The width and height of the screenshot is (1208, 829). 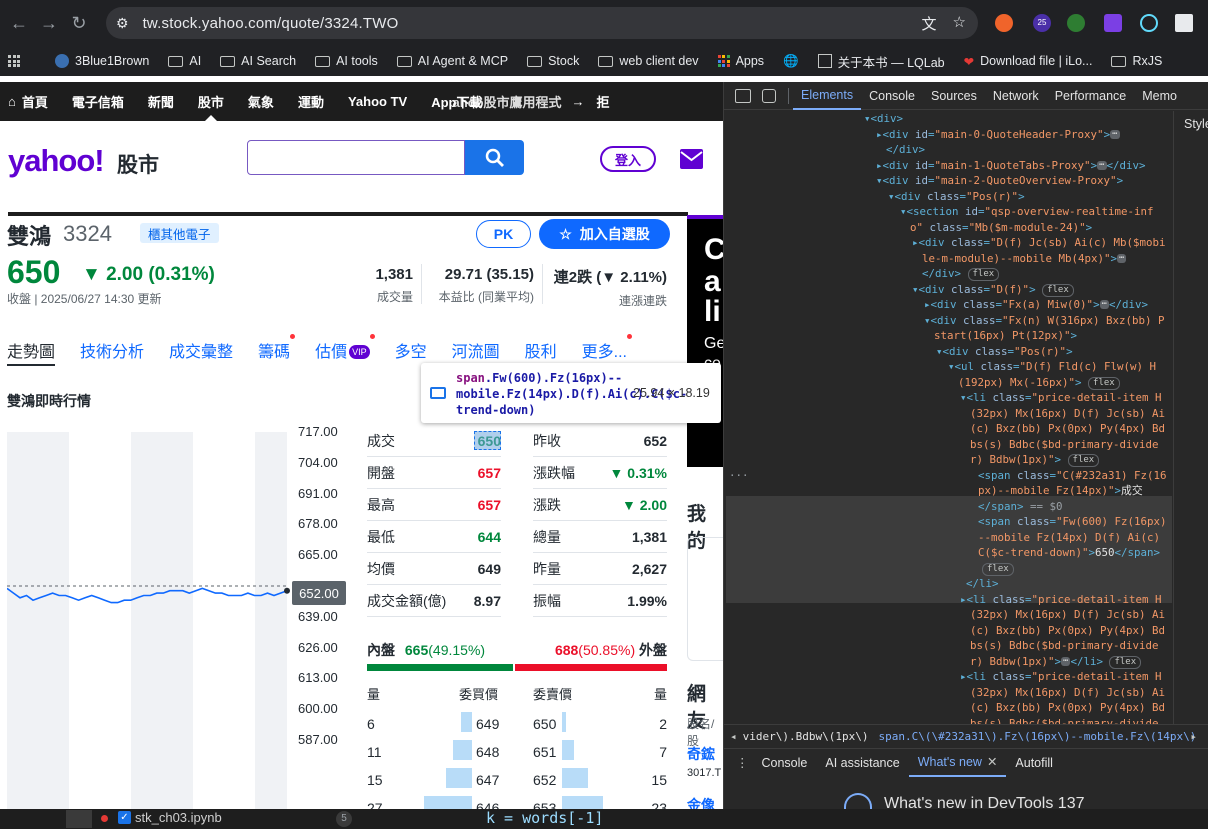 What do you see at coordinates (743, 95) in the screenshot?
I see `inspect-element-icon` at bounding box center [743, 95].